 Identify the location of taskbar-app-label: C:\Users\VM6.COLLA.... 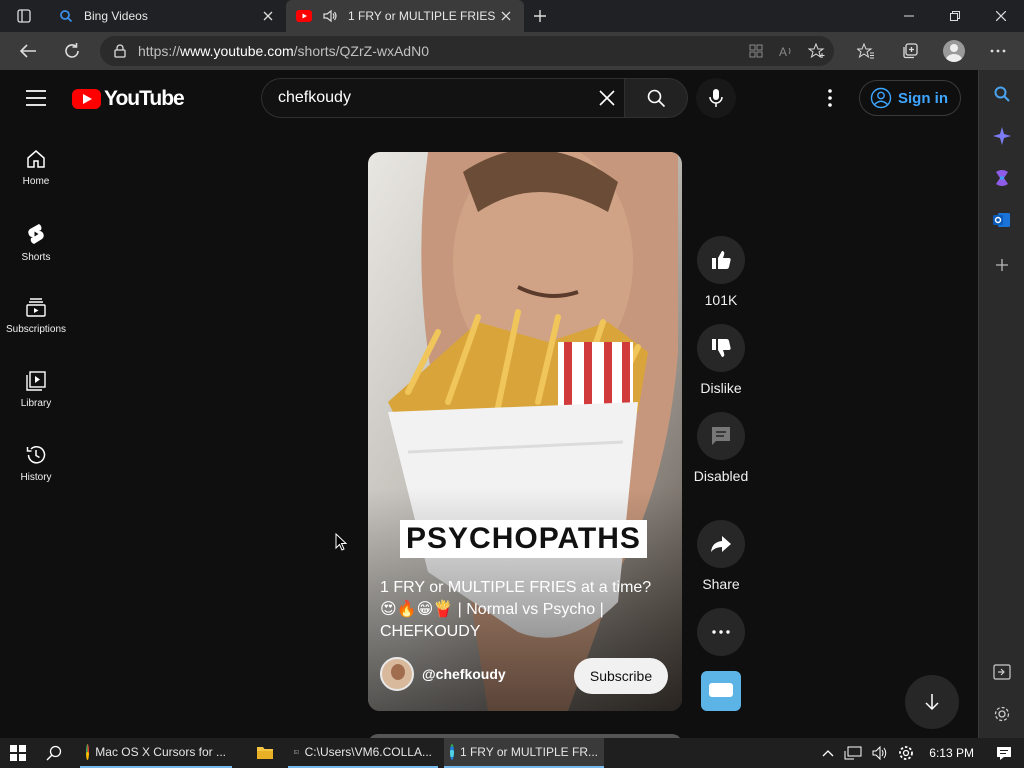
(368, 752).